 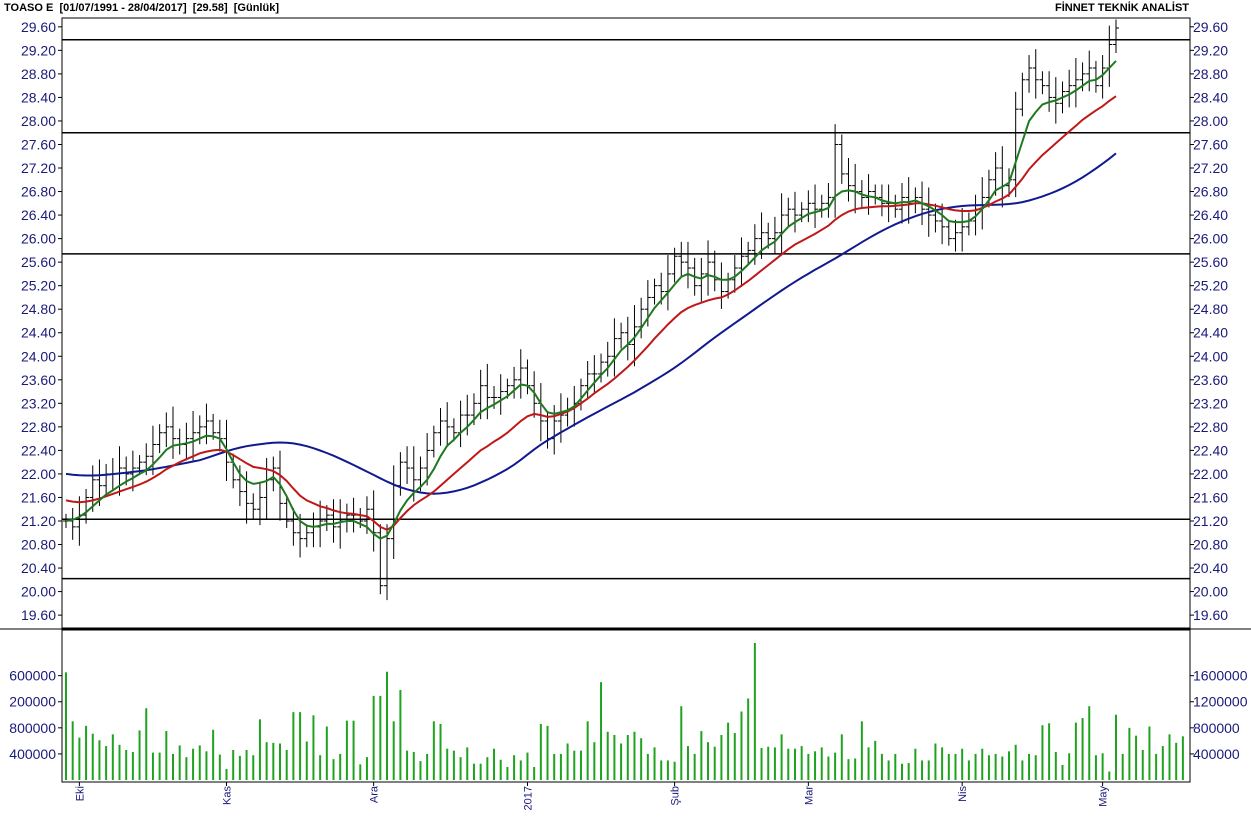 I want to click on price-tick-label-right: 25.60, so click(x=1210, y=262).